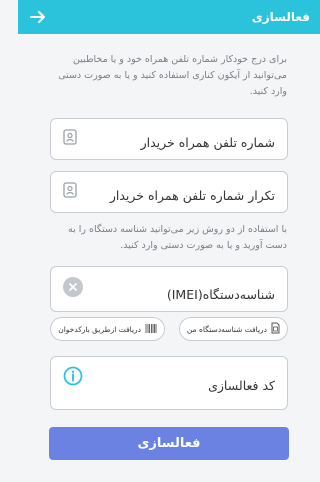 This screenshot has height=482, width=320. Describe the element at coordinates (207, 142) in the screenshot. I see `phone-field-label: شماره تلفن همراه خریدار` at that location.